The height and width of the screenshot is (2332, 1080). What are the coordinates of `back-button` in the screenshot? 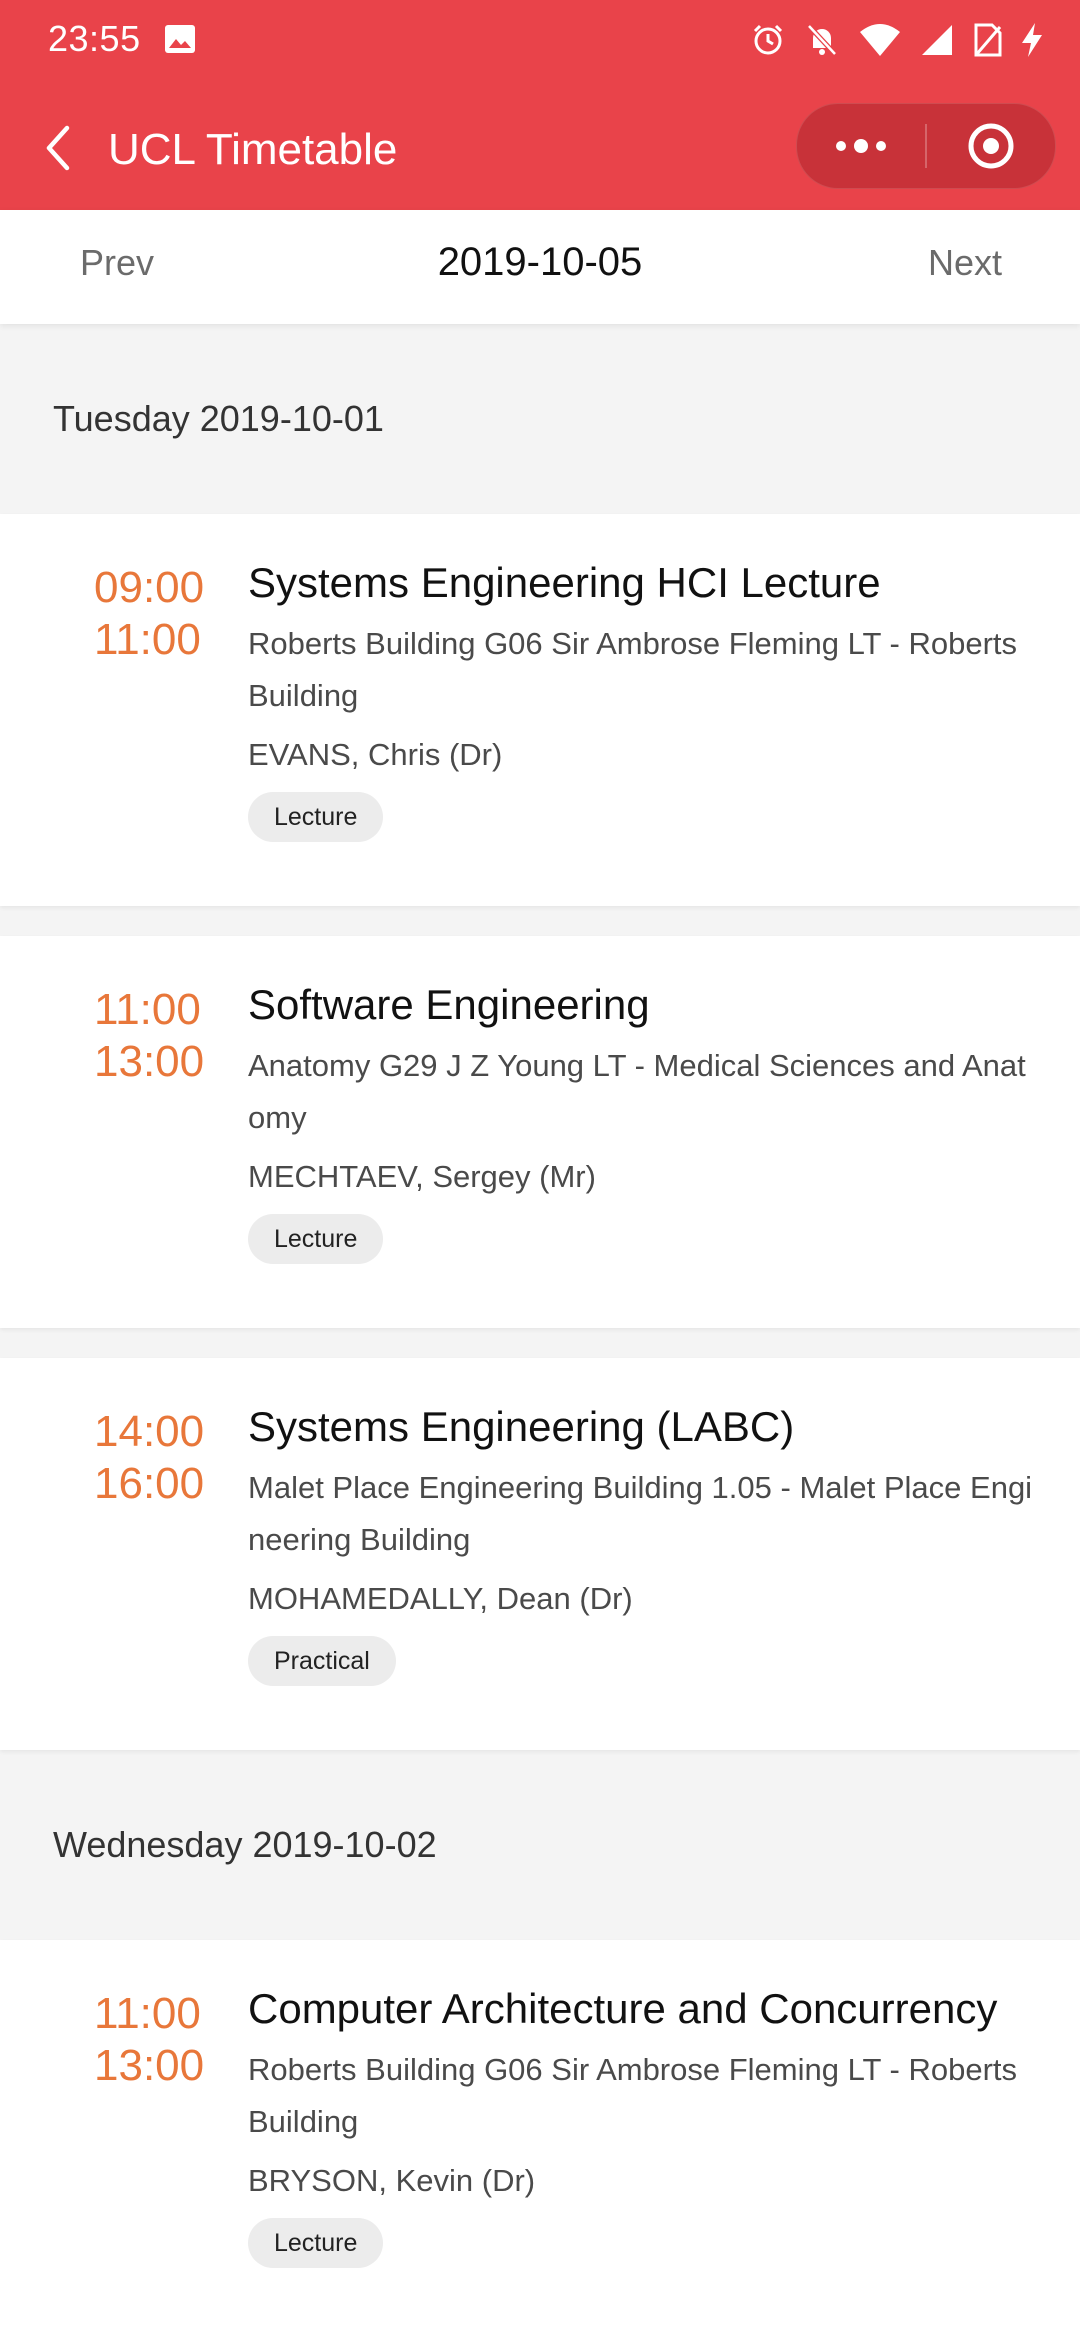 It's located at (58, 148).